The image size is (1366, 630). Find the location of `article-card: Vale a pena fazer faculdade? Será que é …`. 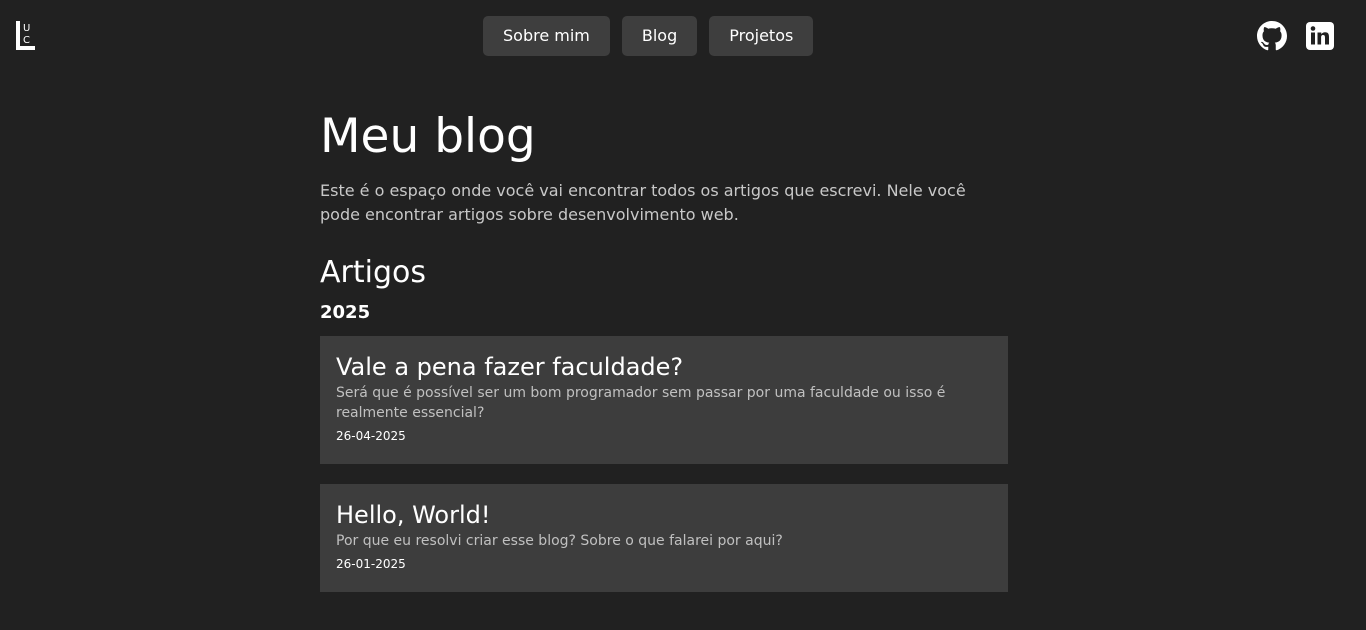

article-card: Vale a pena fazer faculdade? Será que é … is located at coordinates (664, 400).